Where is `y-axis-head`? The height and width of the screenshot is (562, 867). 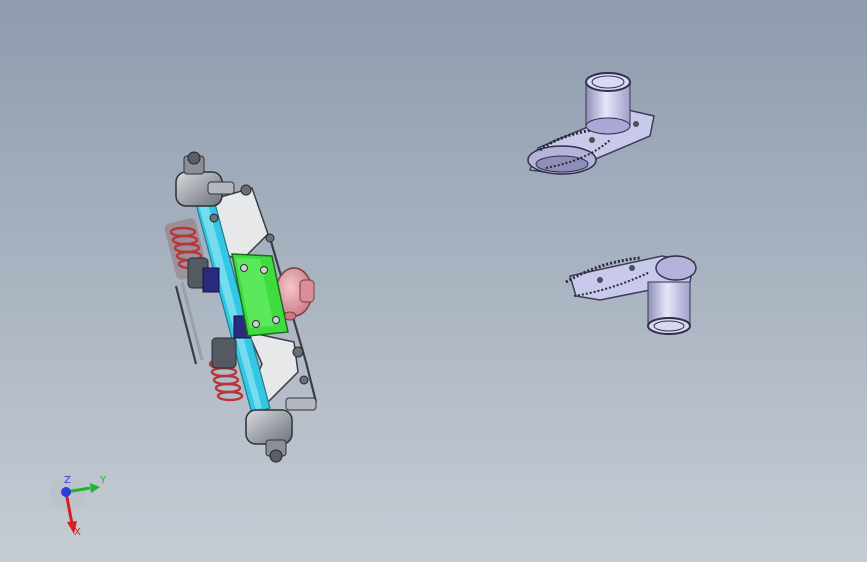
y-axis-head is located at coordinates (95, 488).